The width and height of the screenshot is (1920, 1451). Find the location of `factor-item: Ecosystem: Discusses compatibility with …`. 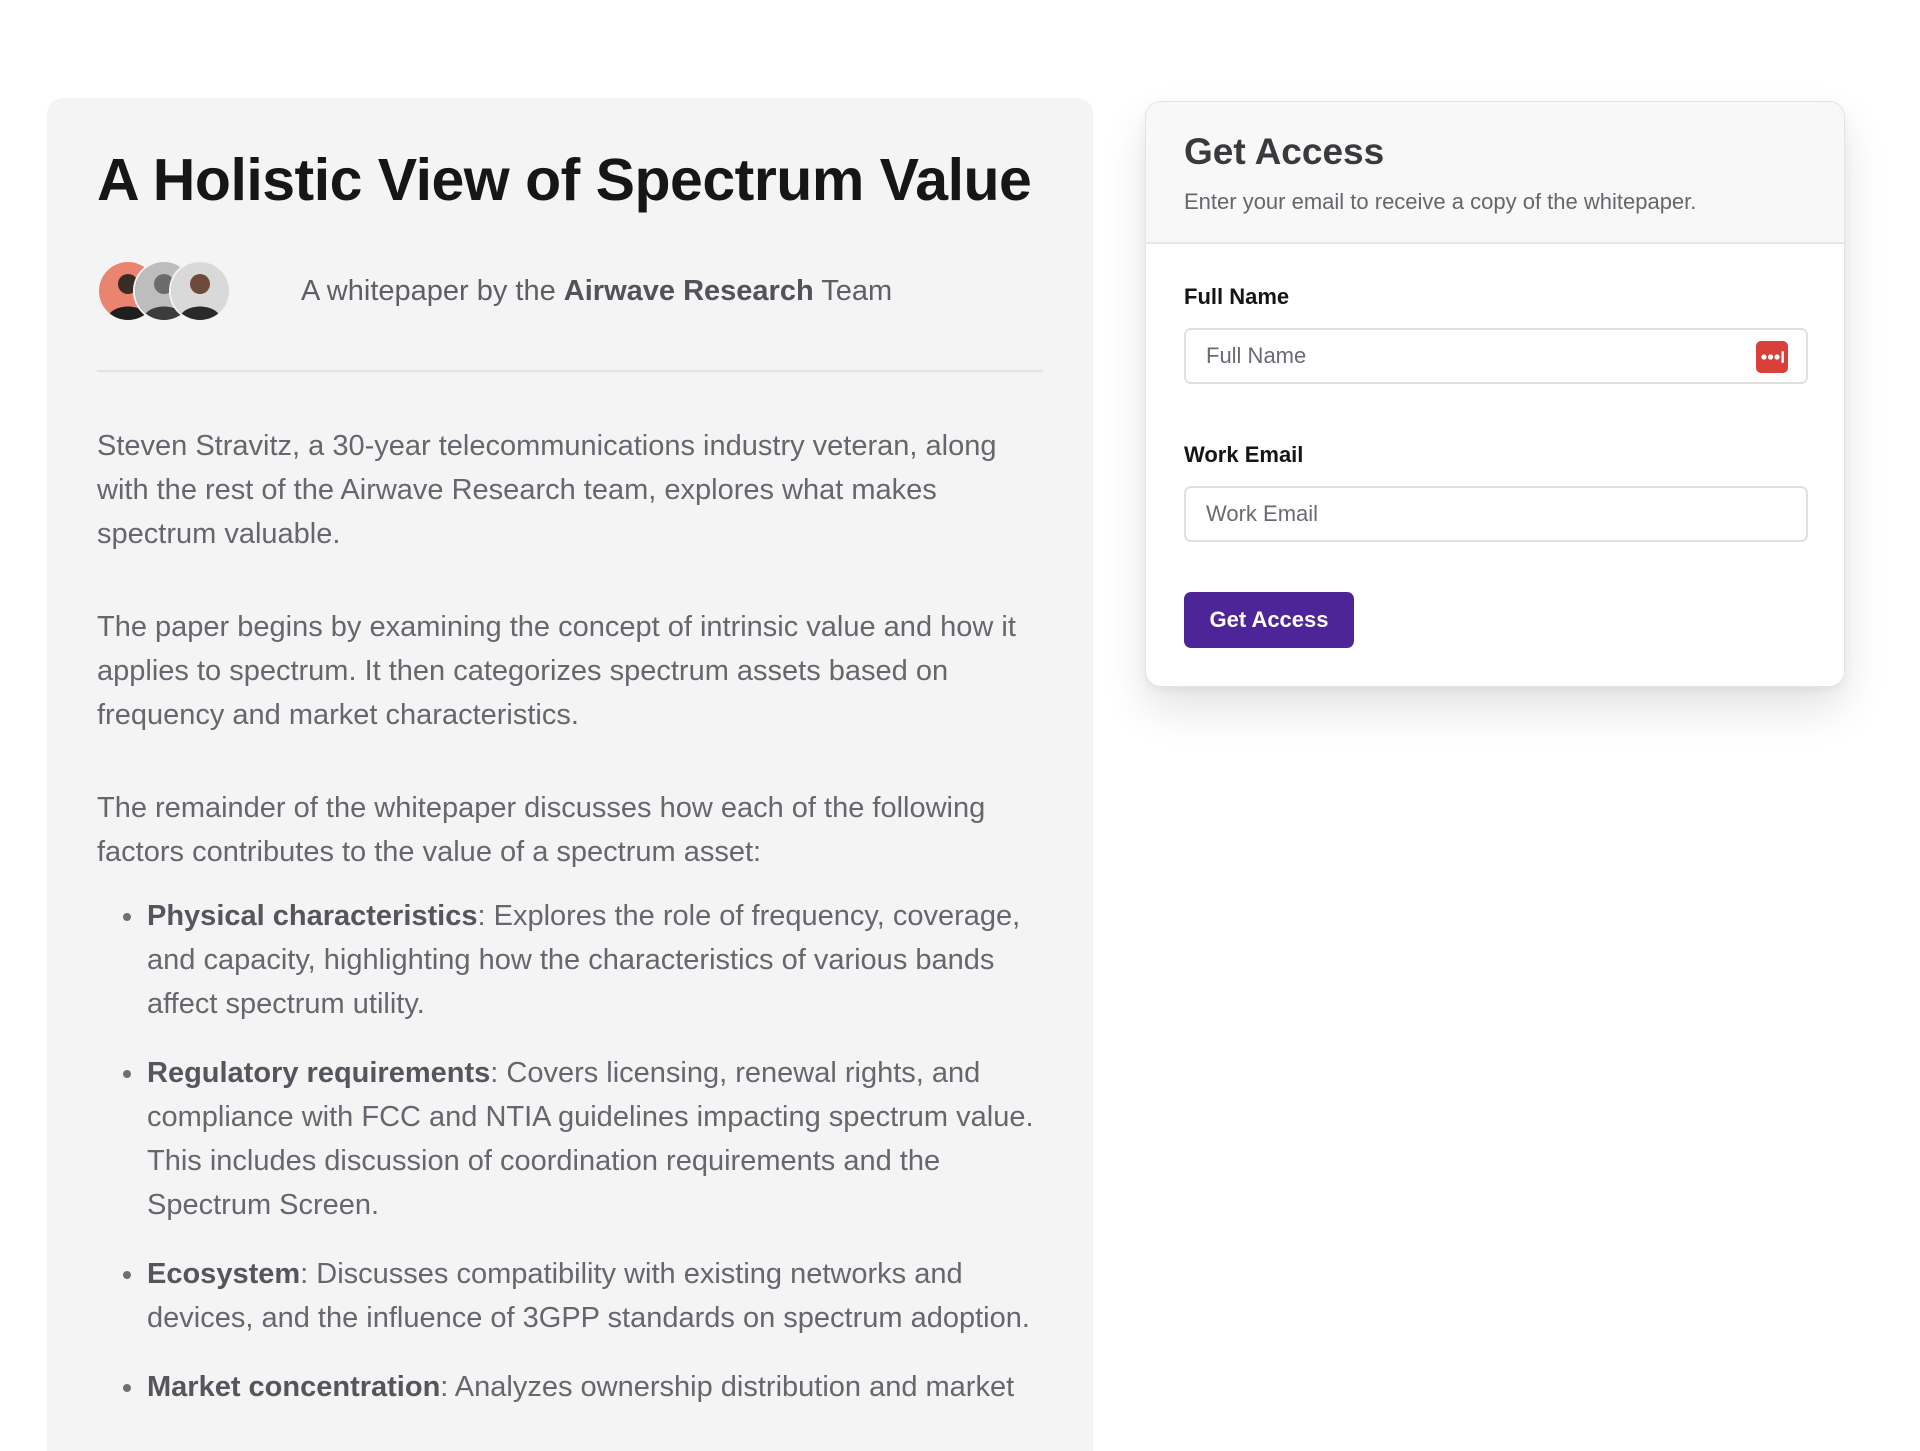

factor-item: Ecosystem: Discusses compatibility with … is located at coordinates (592, 1296).